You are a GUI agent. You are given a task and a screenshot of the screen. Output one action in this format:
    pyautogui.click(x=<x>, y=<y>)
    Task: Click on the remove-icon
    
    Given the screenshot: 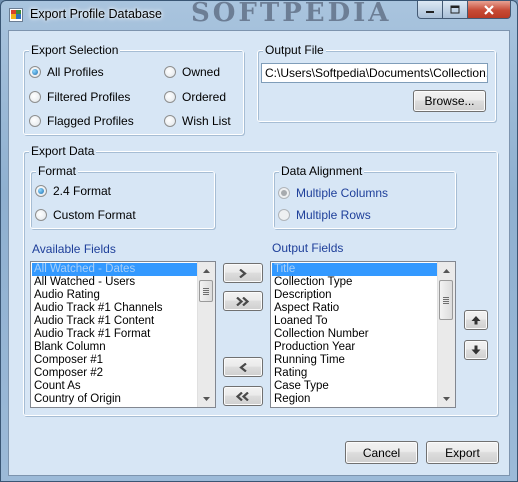 What is the action you would take?
    pyautogui.click(x=243, y=367)
    